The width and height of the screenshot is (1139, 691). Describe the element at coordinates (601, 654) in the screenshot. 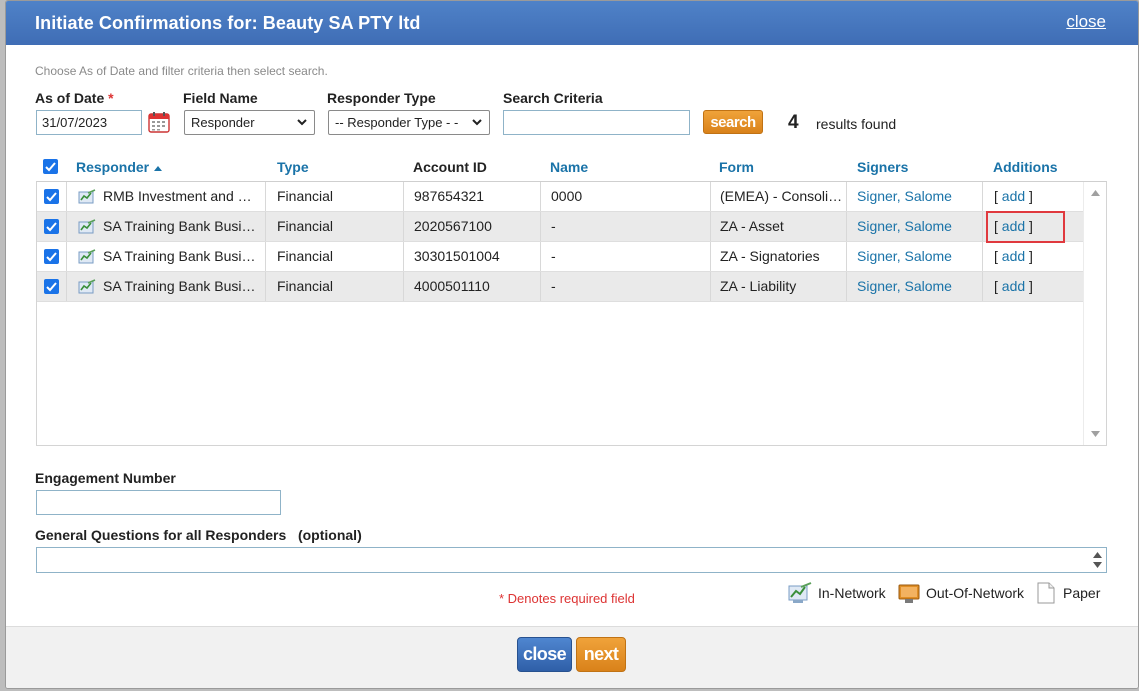

I see `next-button: next` at that location.